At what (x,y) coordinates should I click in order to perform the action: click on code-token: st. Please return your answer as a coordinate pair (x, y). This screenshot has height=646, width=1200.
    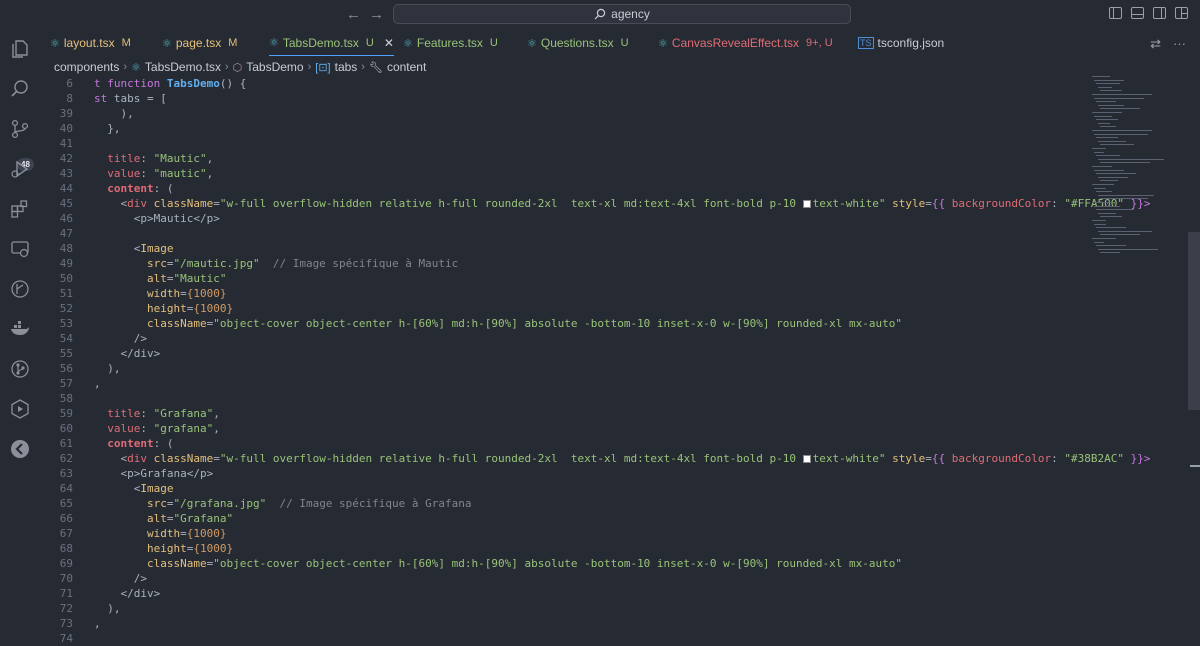
    Looking at the image, I should click on (101, 98).